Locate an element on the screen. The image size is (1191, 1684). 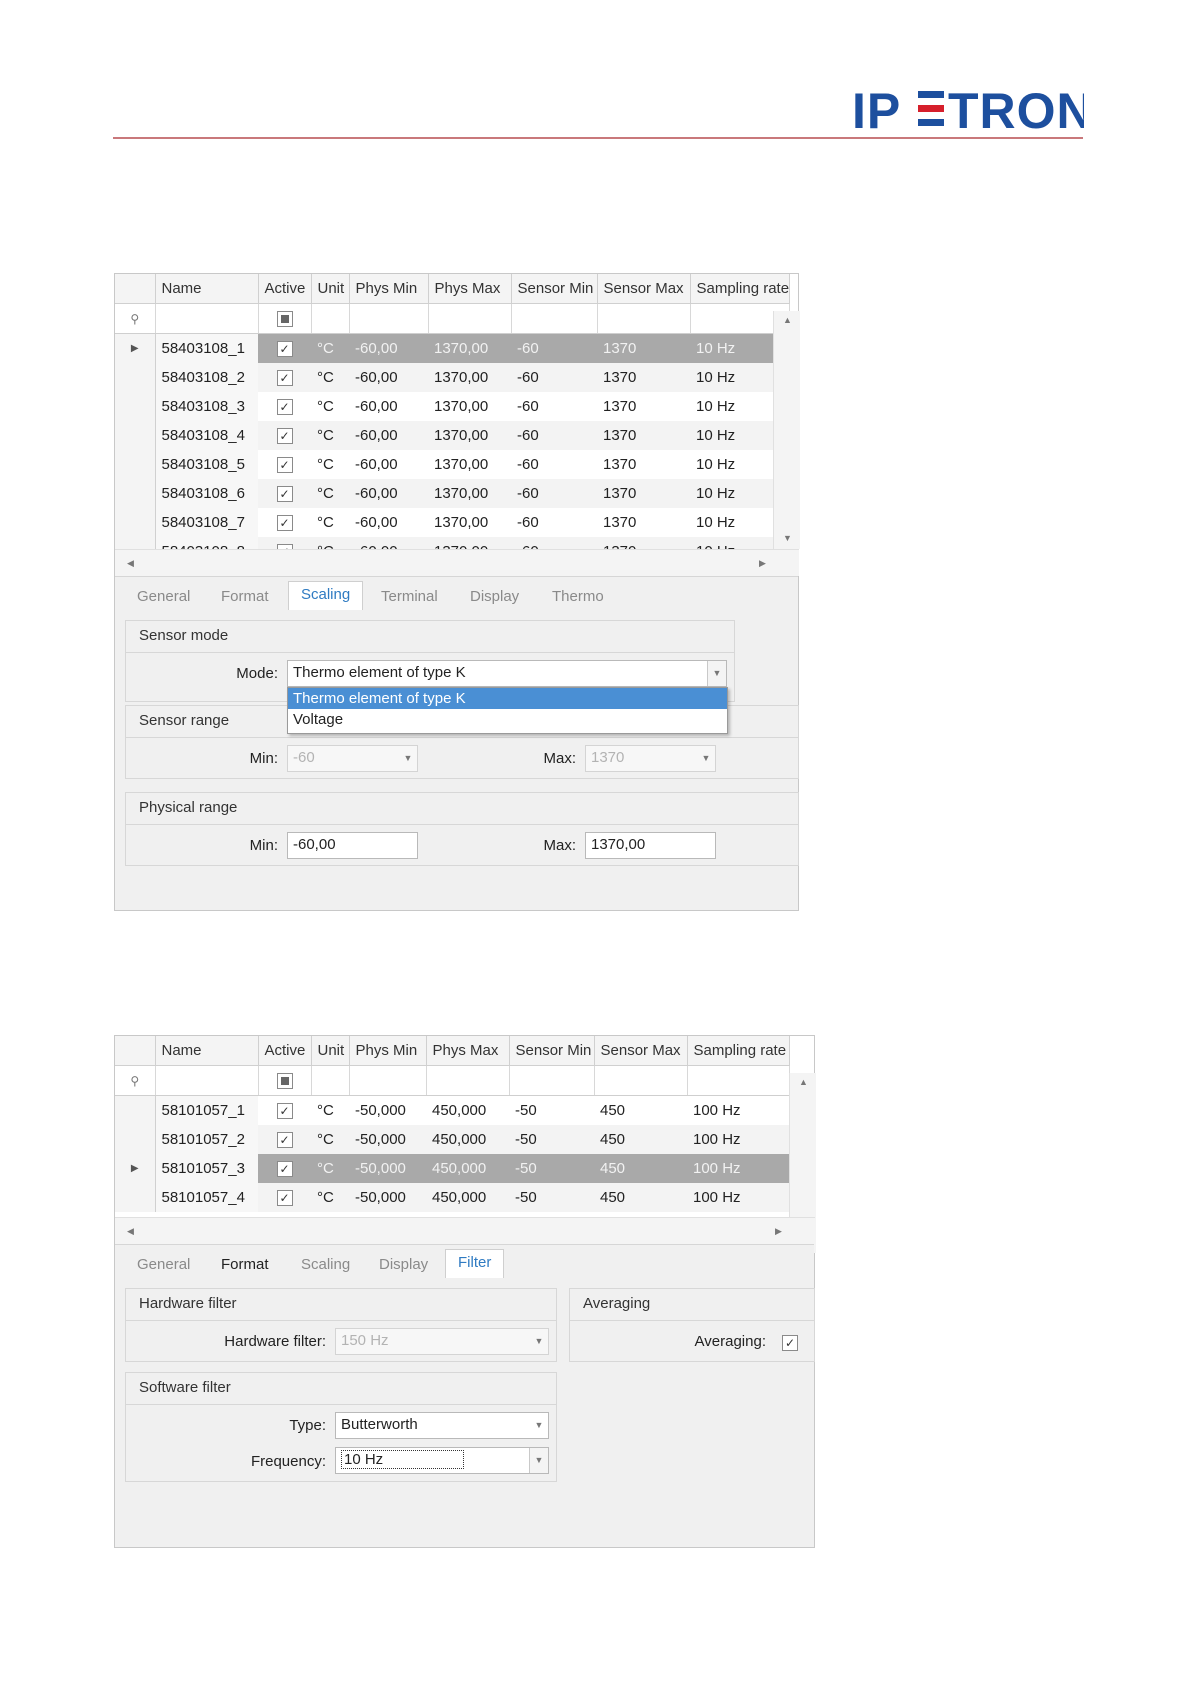
tab-filter: Filter is located at coordinates (475, 1263).